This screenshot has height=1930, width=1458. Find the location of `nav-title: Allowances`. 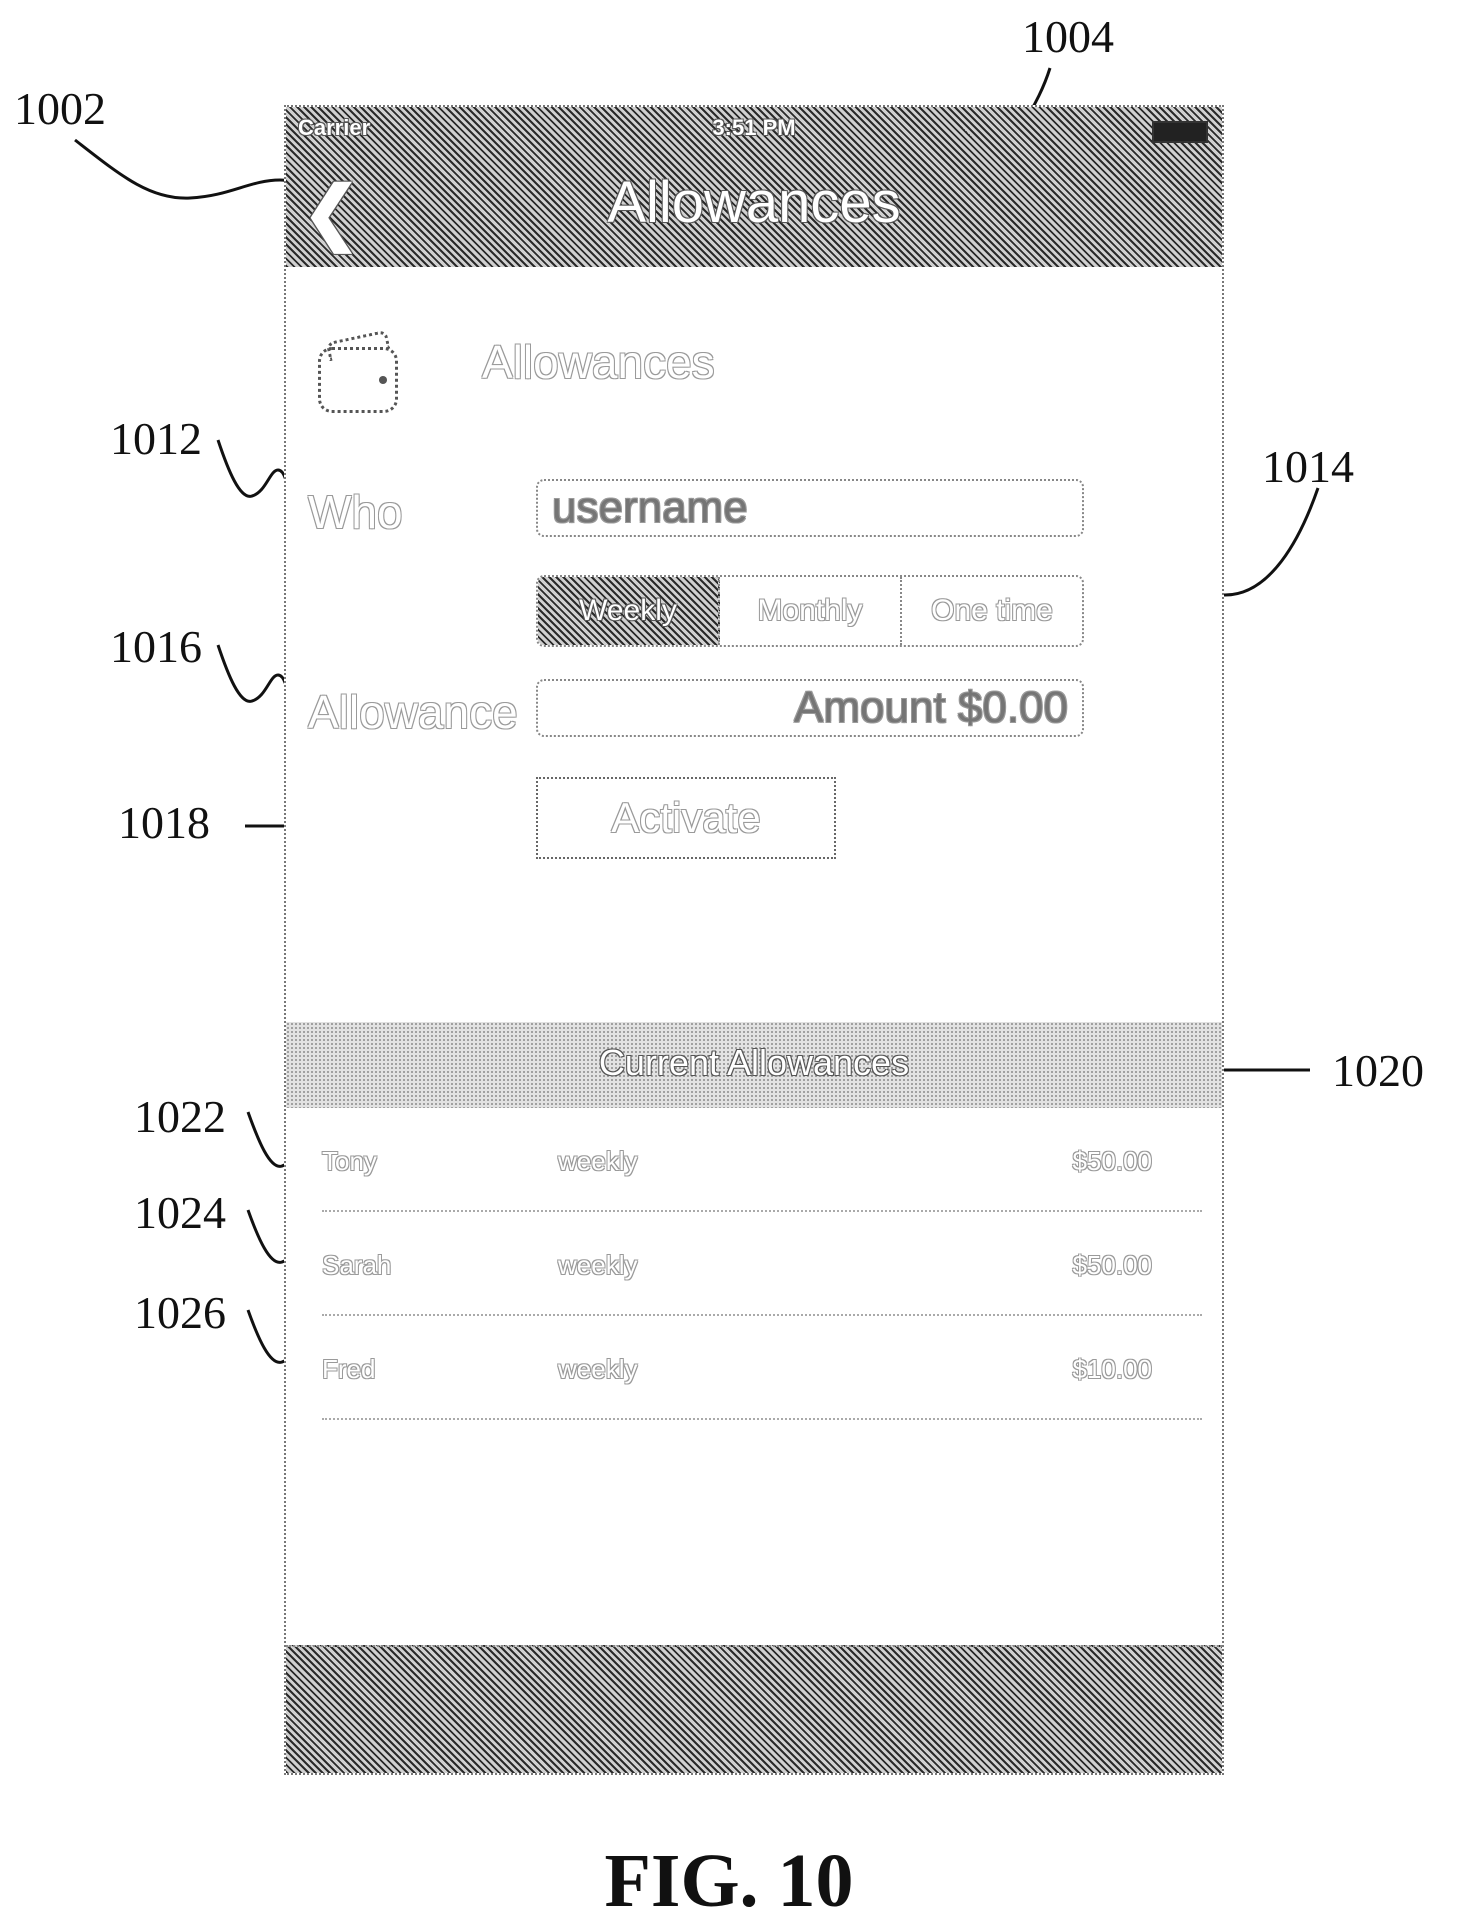

nav-title: Allowances is located at coordinates (754, 202).